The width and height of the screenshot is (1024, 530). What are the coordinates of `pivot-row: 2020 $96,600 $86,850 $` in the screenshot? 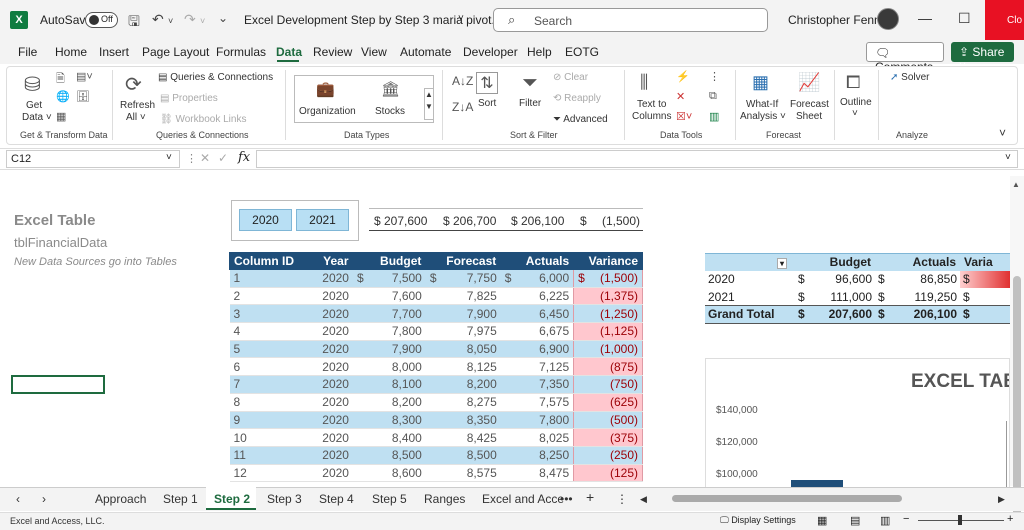 It's located at (857, 279).